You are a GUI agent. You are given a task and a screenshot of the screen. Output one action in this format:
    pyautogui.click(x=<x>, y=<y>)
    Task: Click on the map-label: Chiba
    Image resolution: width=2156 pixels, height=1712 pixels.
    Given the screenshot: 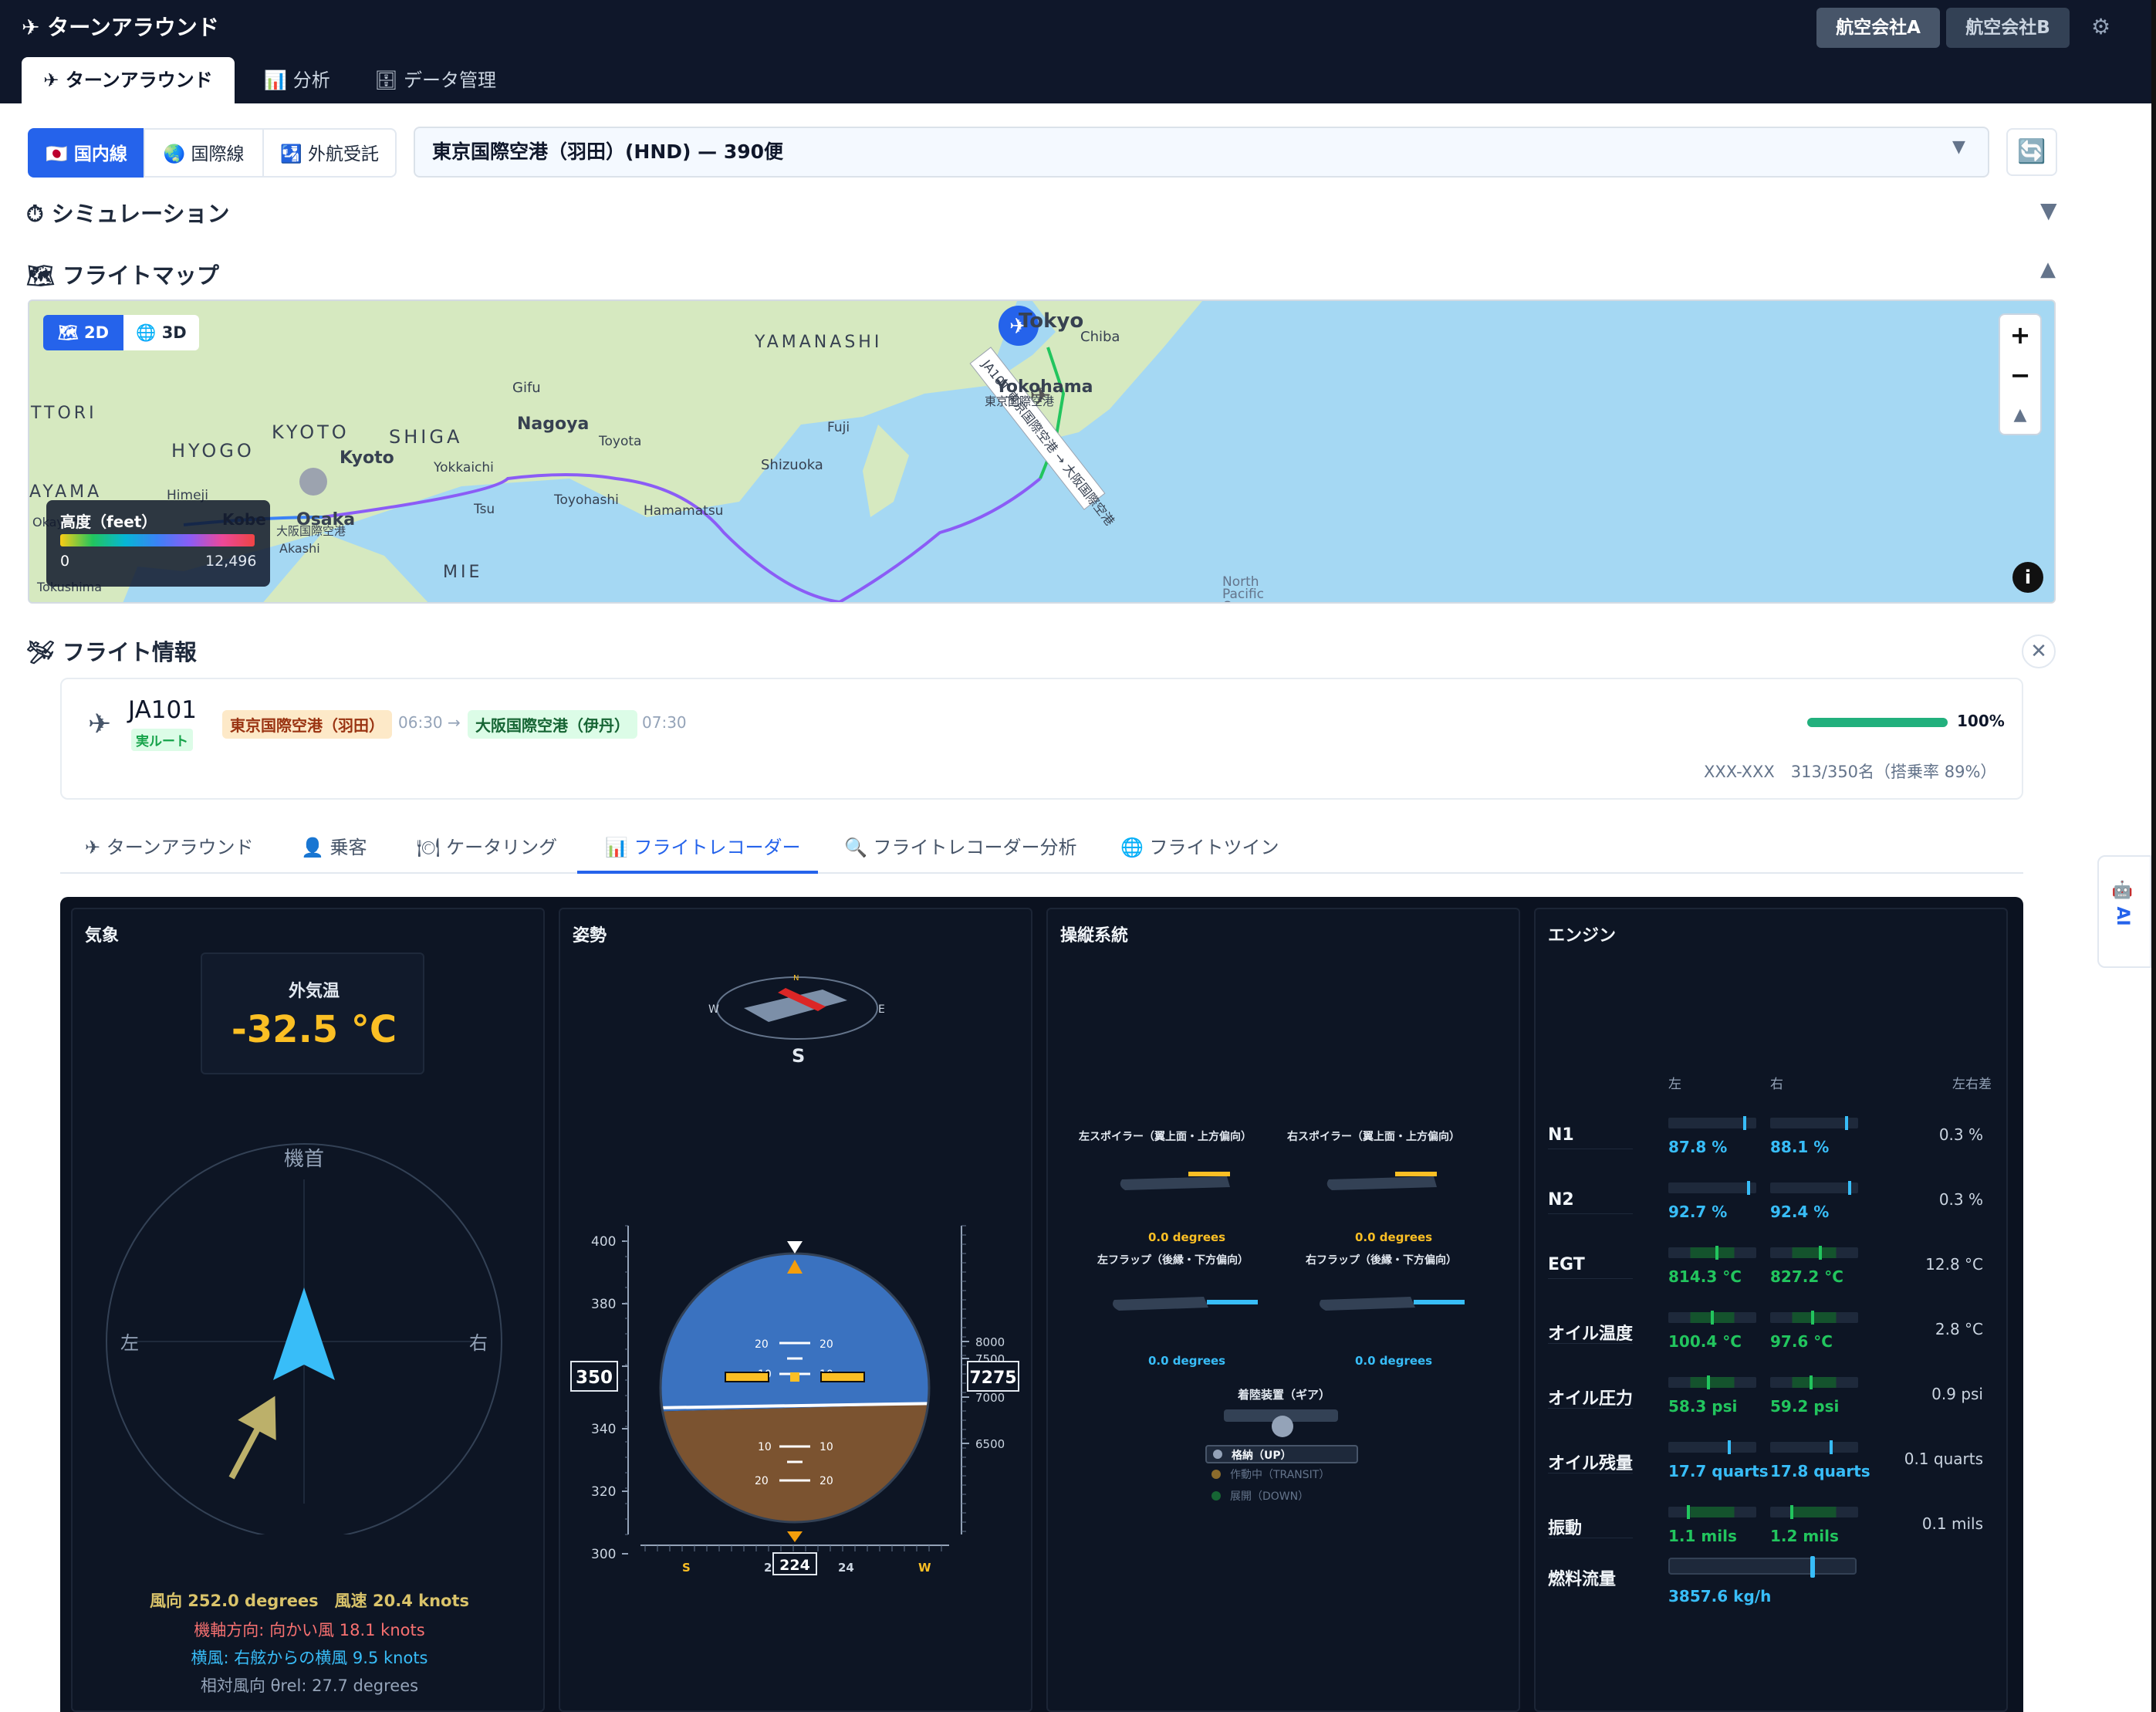 What is the action you would take?
    pyautogui.click(x=1100, y=337)
    